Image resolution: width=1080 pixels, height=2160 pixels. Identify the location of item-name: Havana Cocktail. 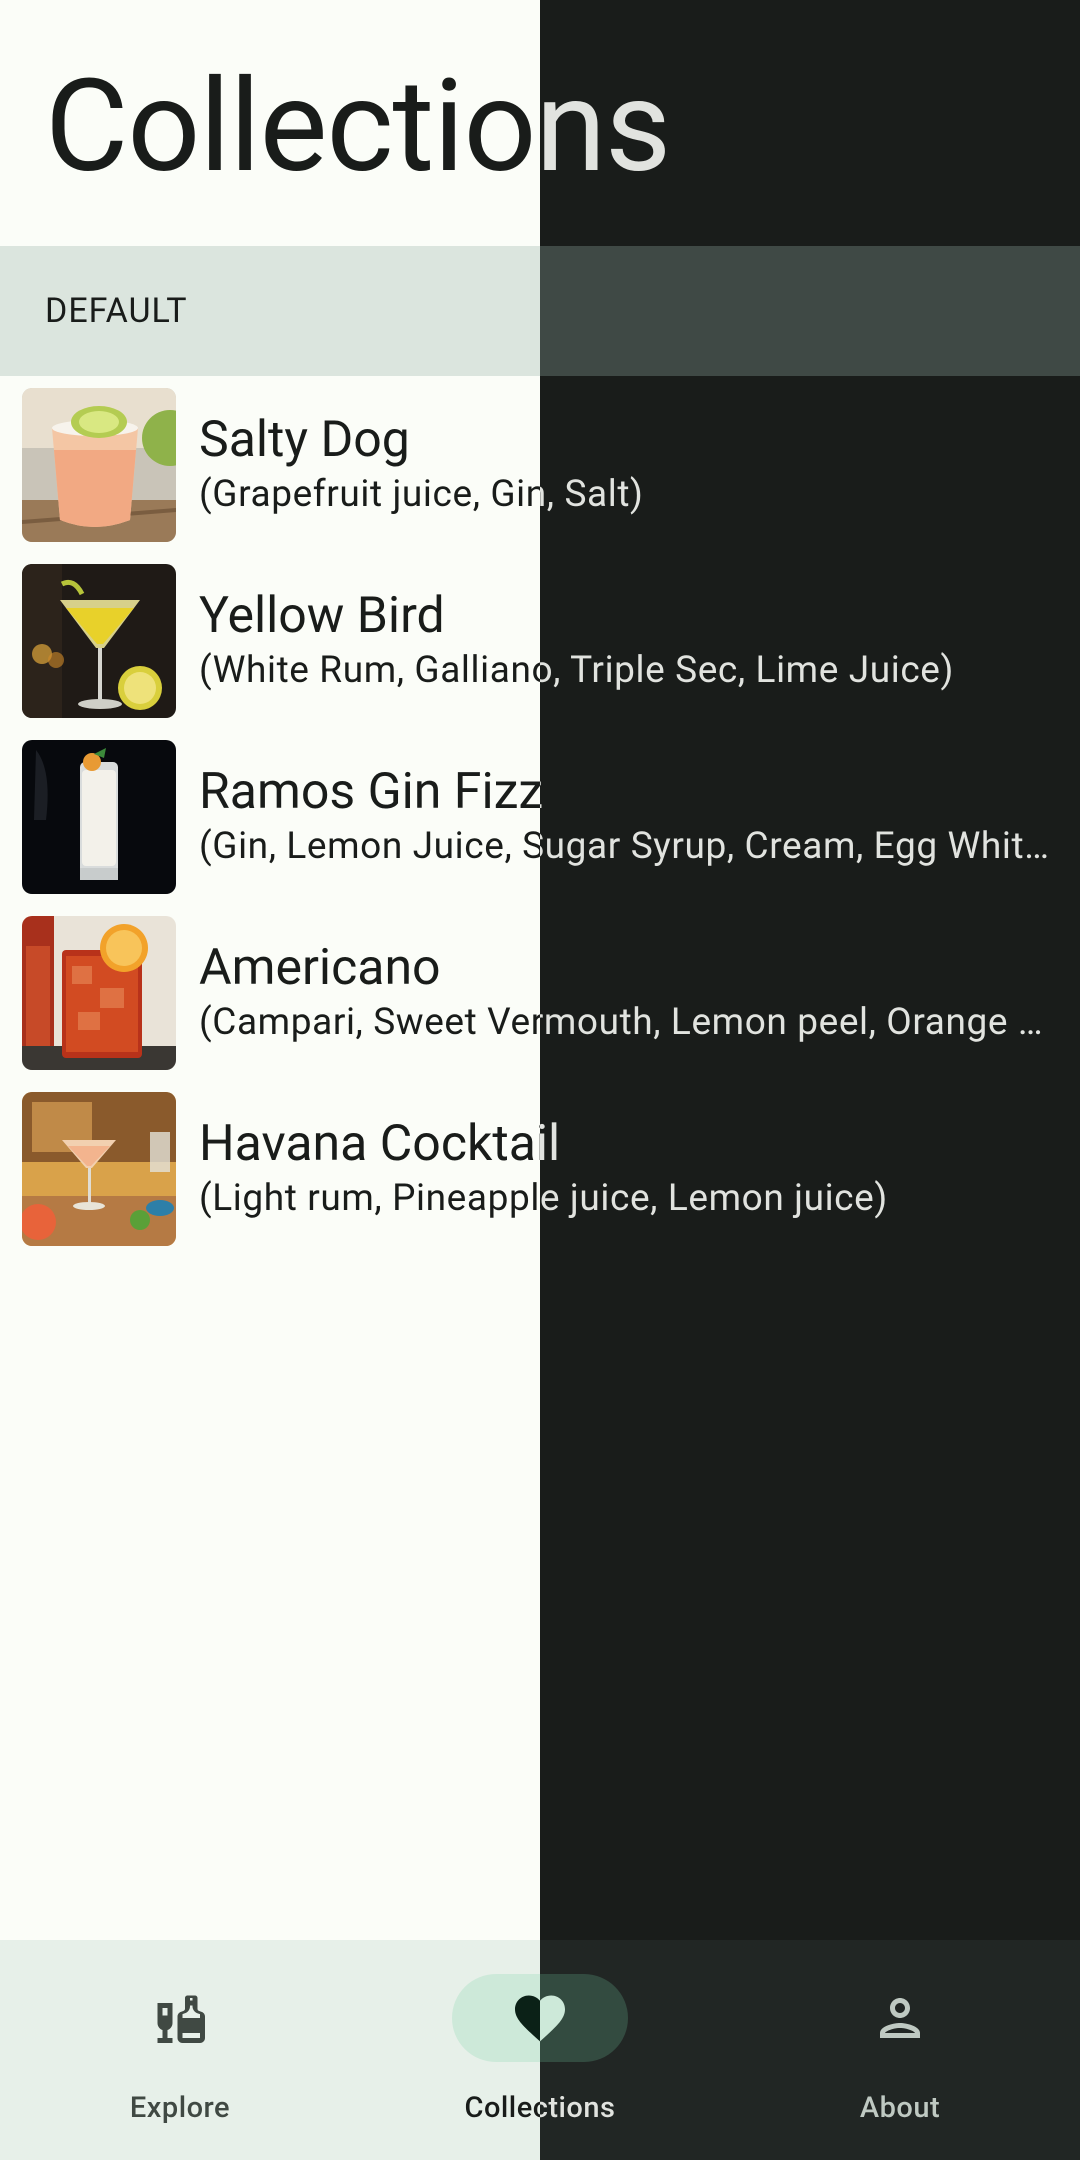
(380, 1144).